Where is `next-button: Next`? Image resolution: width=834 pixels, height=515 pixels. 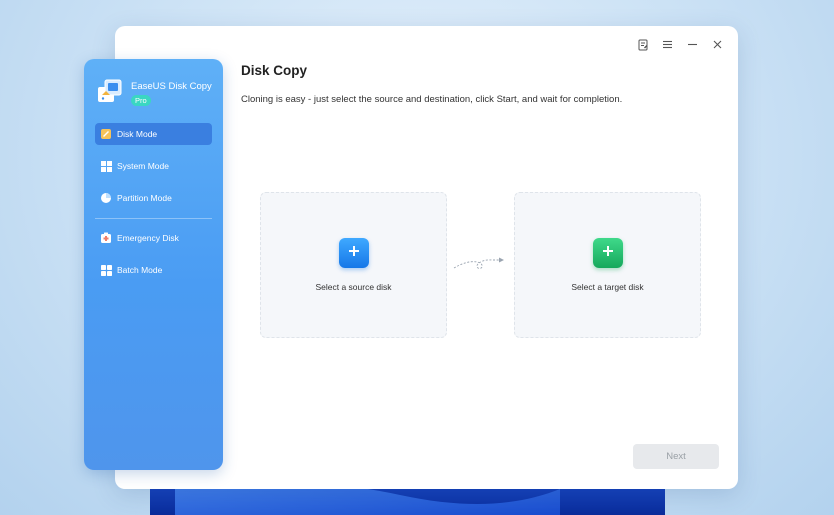 next-button: Next is located at coordinates (676, 456).